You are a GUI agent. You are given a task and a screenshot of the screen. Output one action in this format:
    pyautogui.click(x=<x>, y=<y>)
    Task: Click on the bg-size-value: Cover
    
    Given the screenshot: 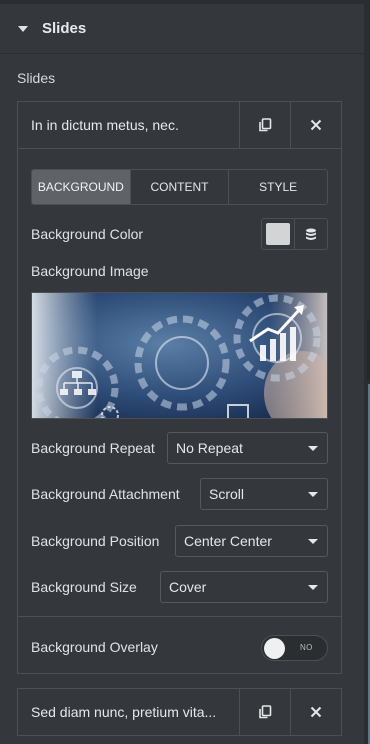 What is the action you would take?
    pyautogui.click(x=188, y=587)
    